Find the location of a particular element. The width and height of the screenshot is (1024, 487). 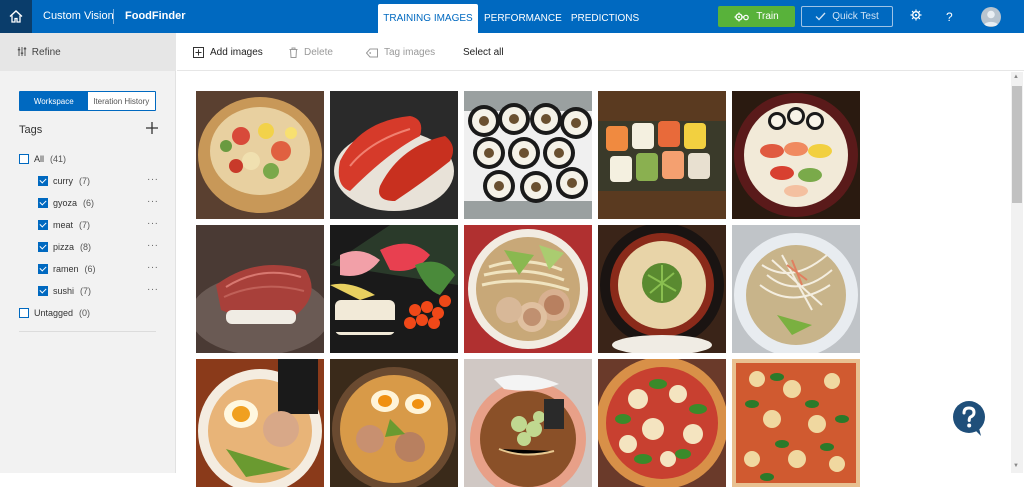

view-toggle: Workspace Iteration History is located at coordinates (87, 101).